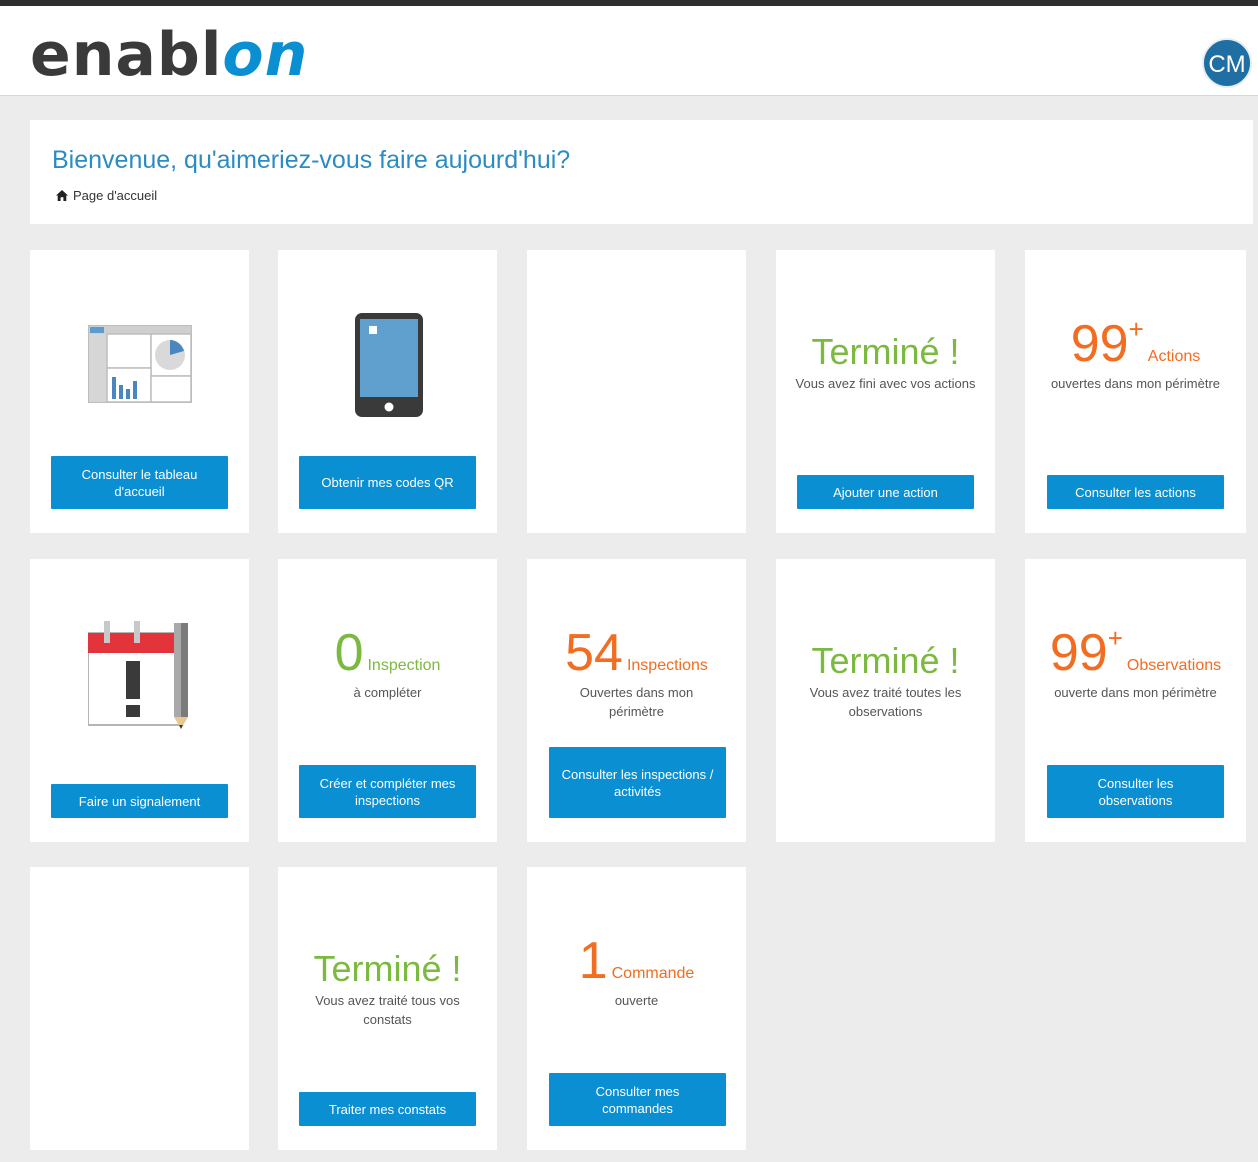  What do you see at coordinates (594, 653) in the screenshot?
I see `inspections-count: 54` at bounding box center [594, 653].